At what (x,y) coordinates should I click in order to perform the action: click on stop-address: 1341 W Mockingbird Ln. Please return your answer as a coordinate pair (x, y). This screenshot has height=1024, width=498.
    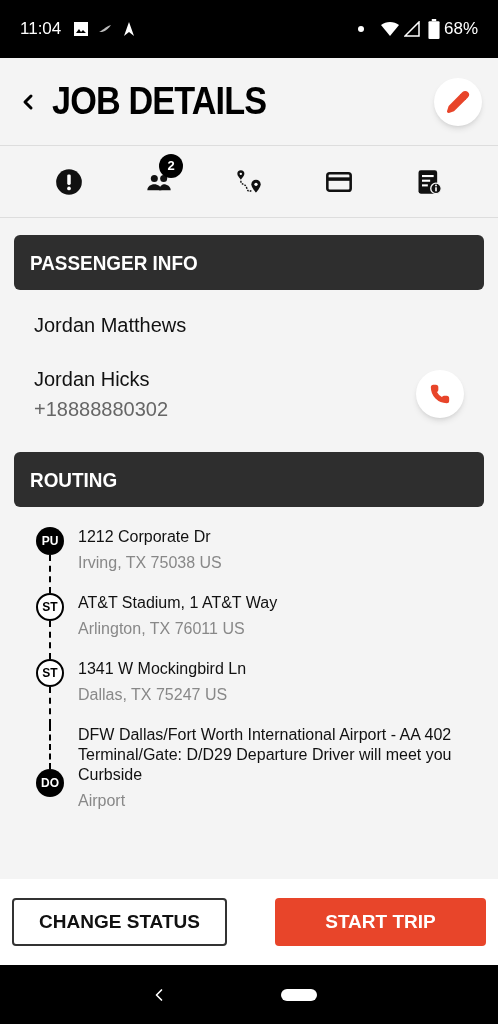
    Looking at the image, I should click on (162, 669).